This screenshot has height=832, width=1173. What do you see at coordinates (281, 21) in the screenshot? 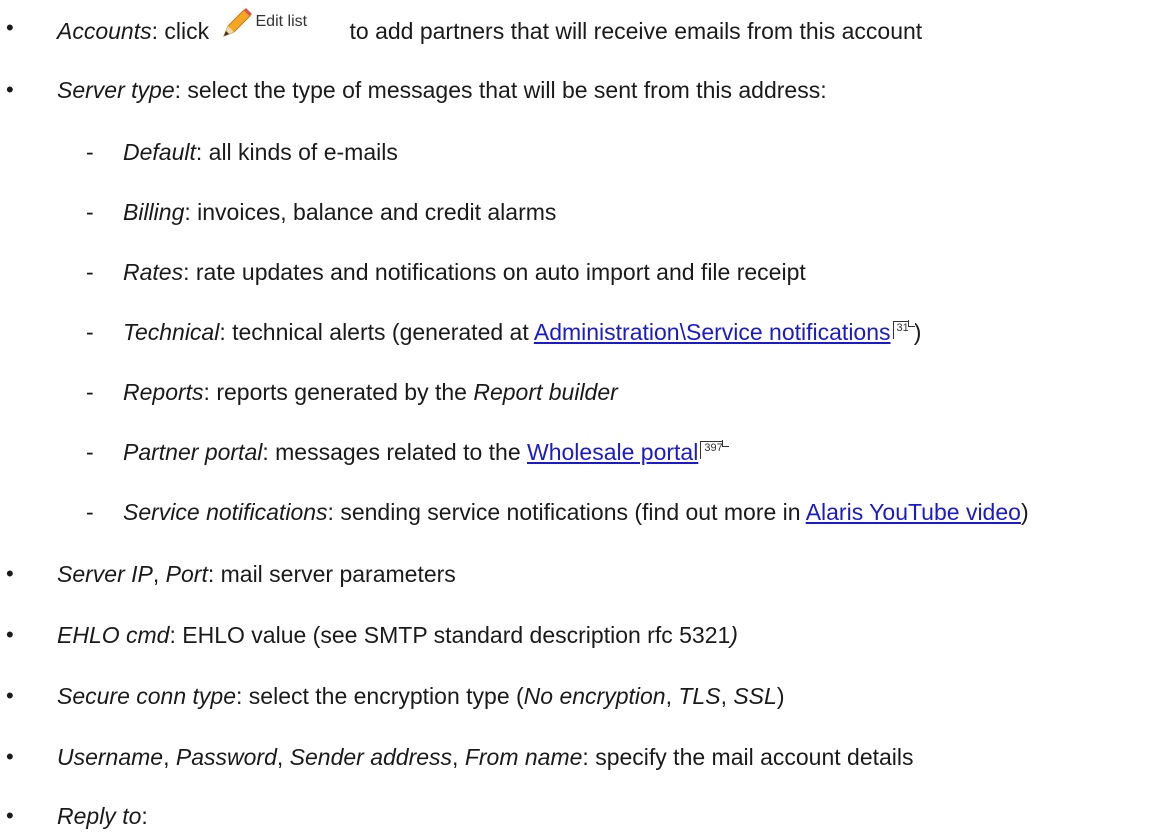
I see `edit-list-label: Edit list` at bounding box center [281, 21].